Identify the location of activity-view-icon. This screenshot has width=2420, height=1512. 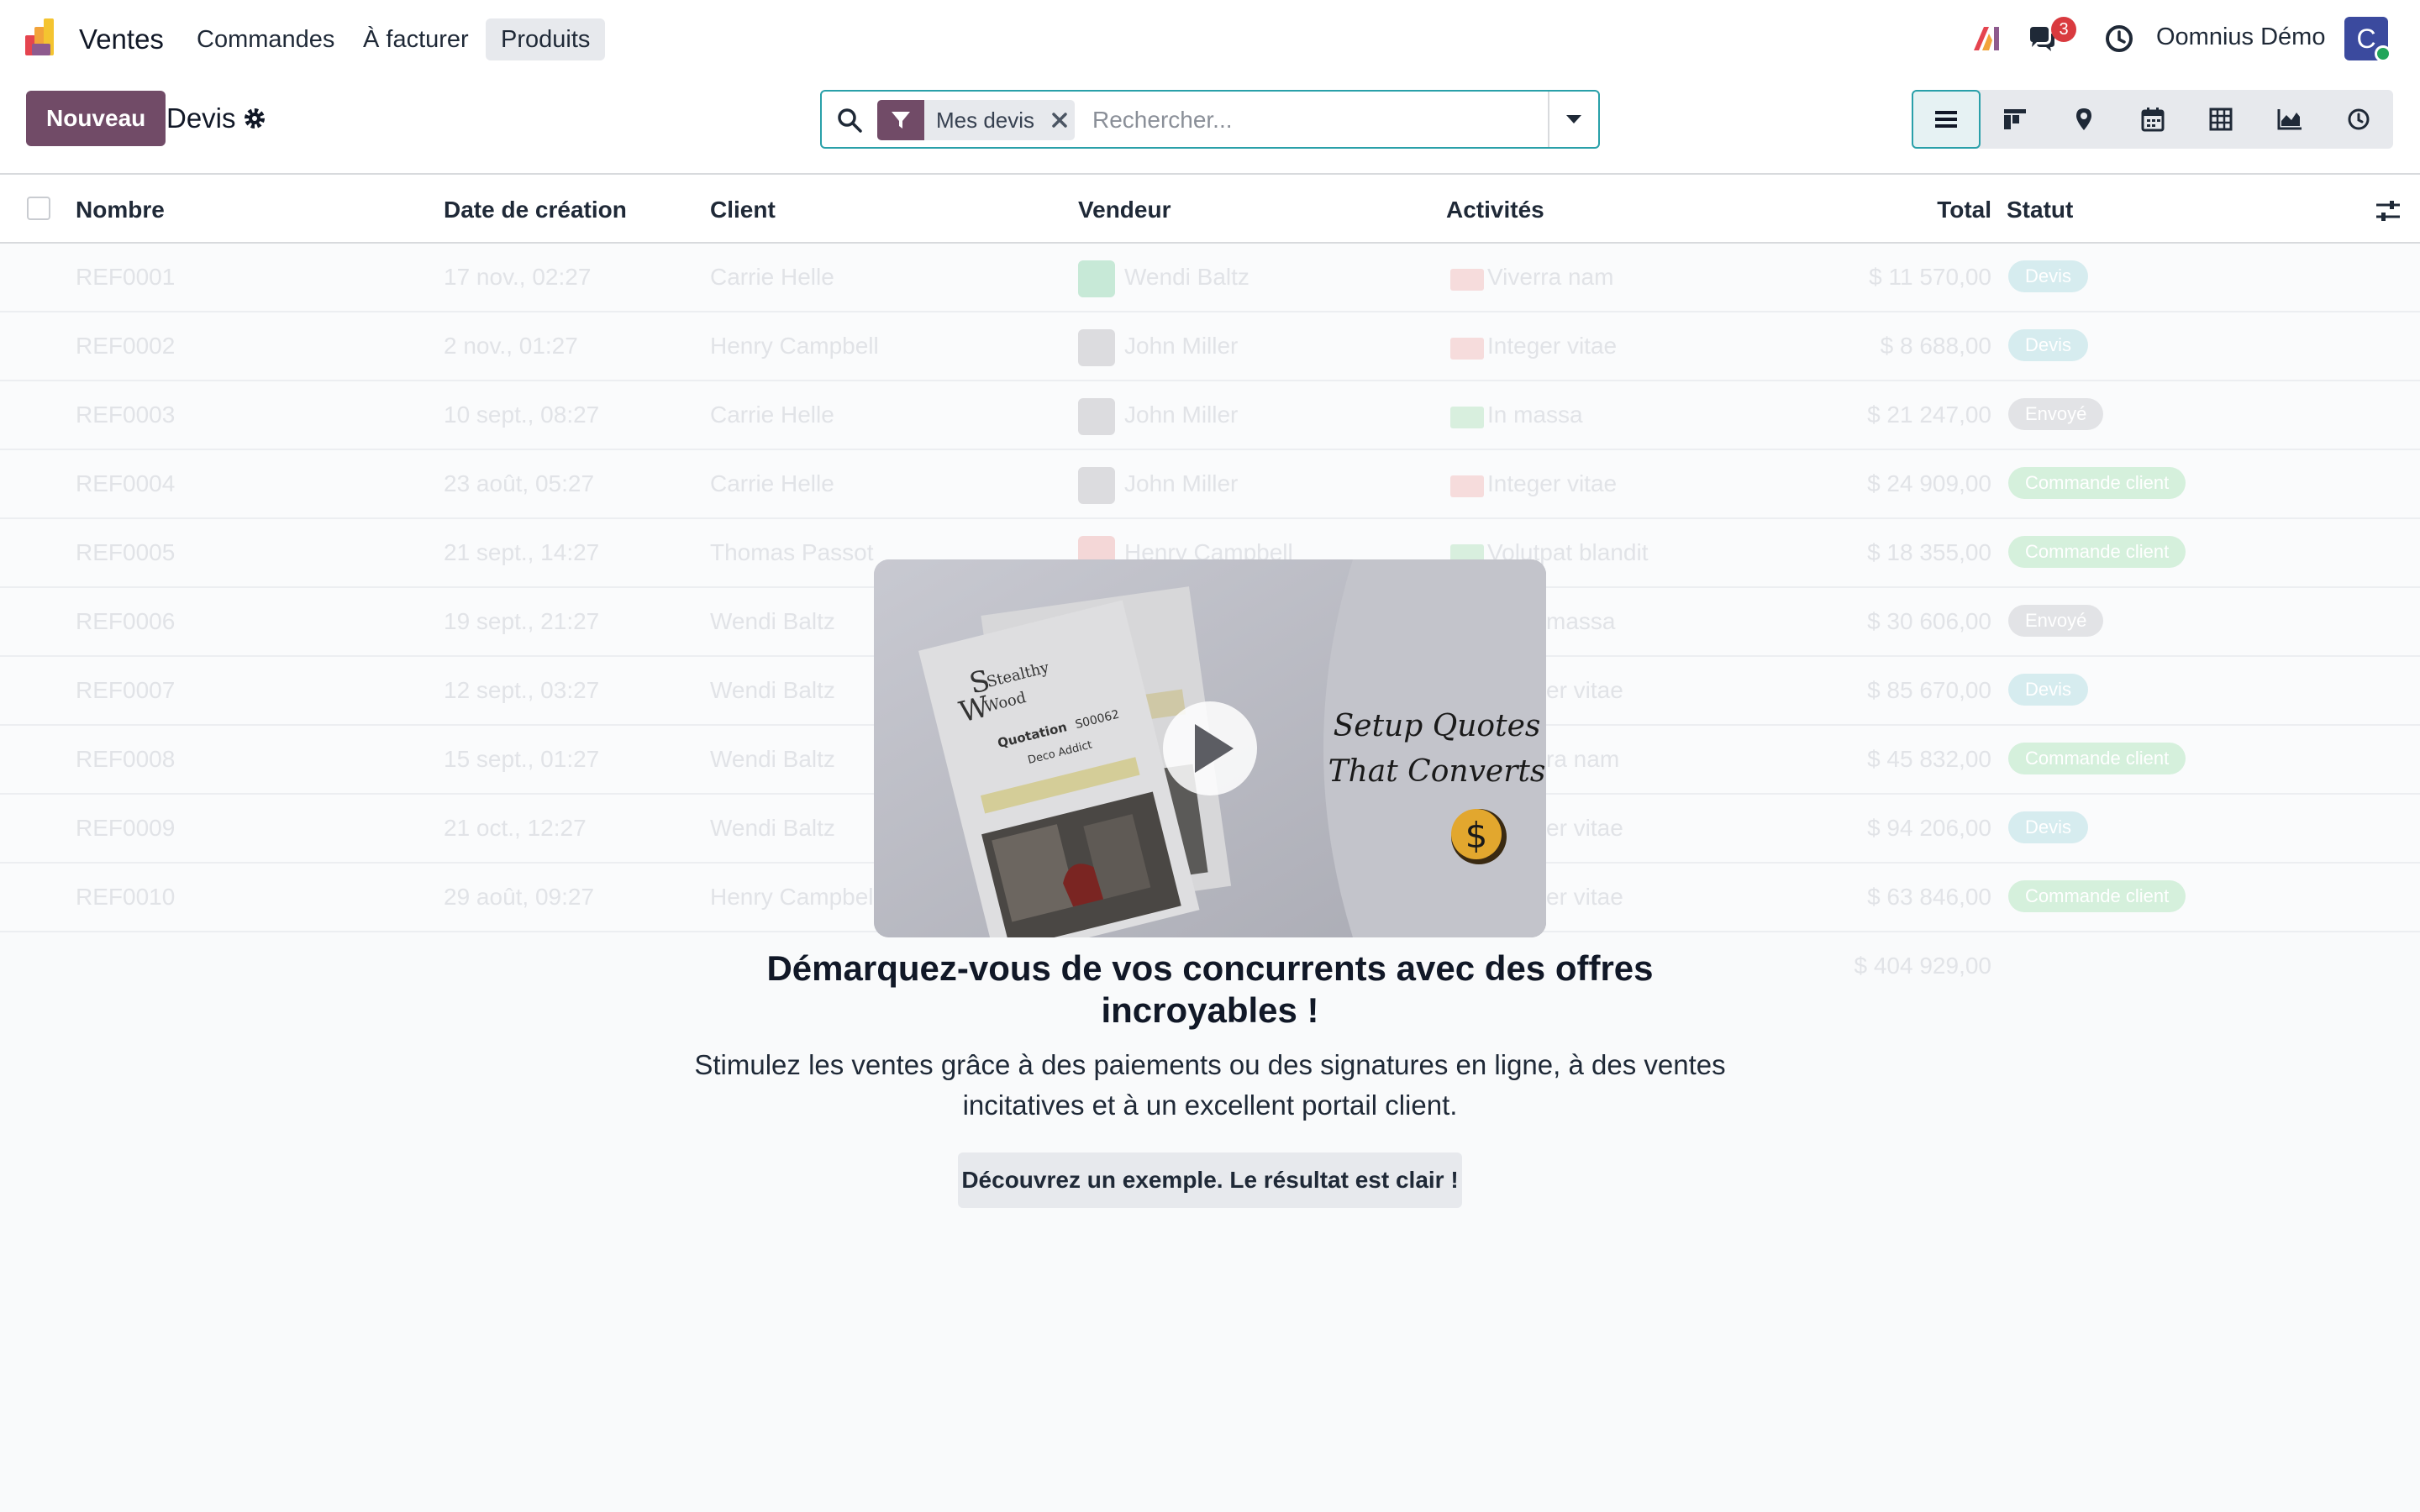
(2359, 119).